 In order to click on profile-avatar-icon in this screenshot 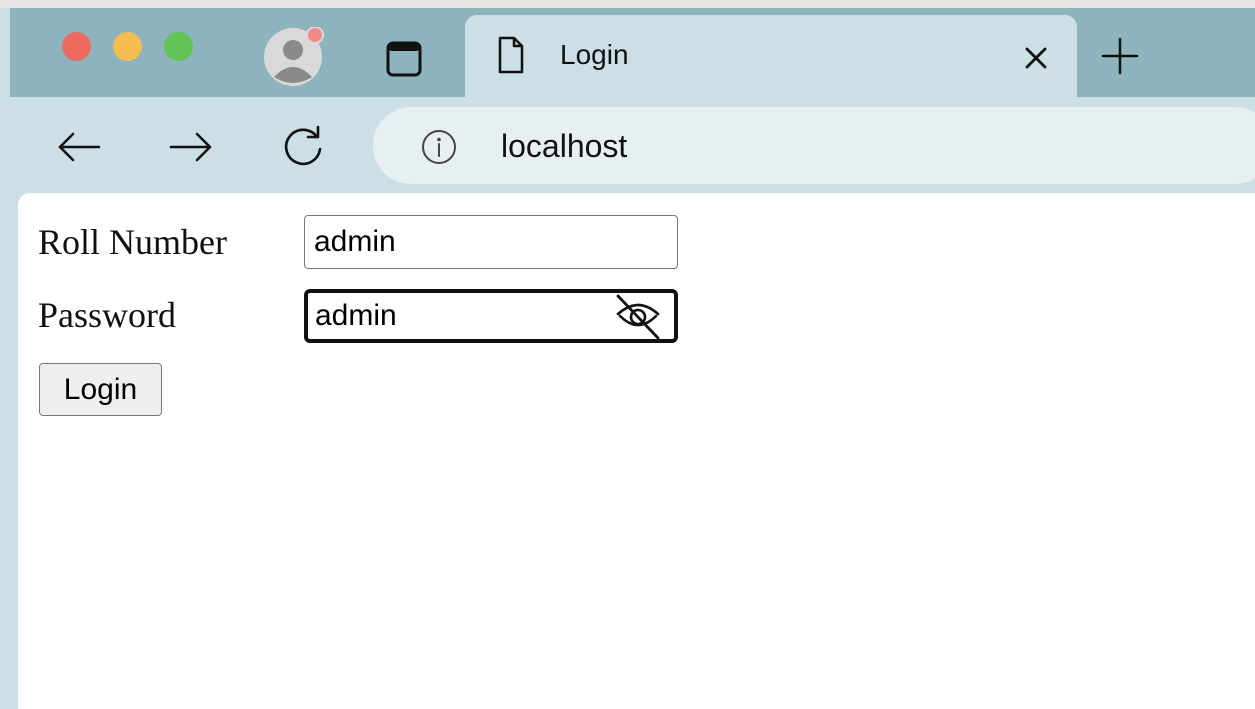, I will do `click(294, 56)`.